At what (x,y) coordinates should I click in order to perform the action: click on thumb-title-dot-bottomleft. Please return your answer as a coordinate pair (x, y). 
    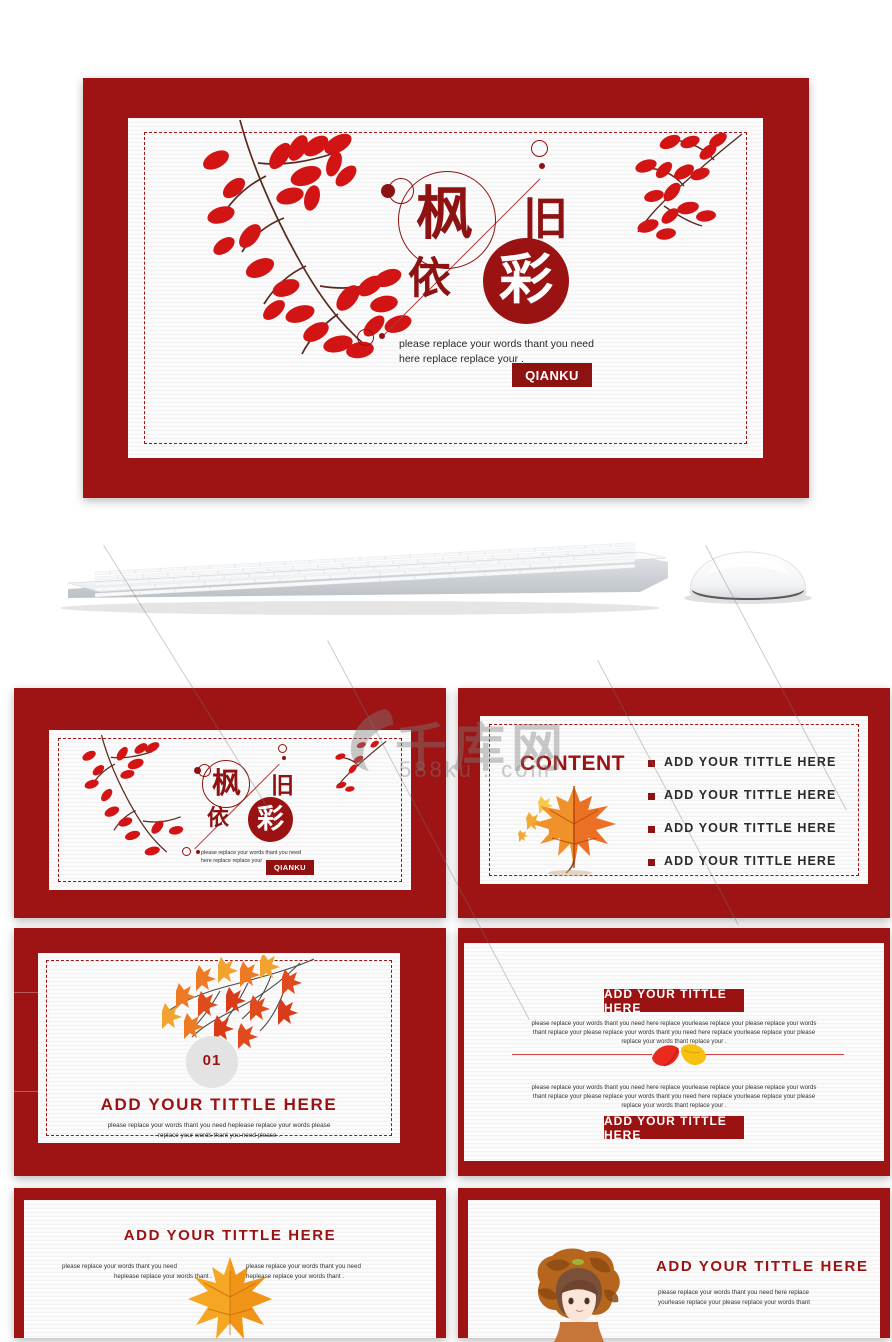
    Looking at the image, I should click on (198, 852).